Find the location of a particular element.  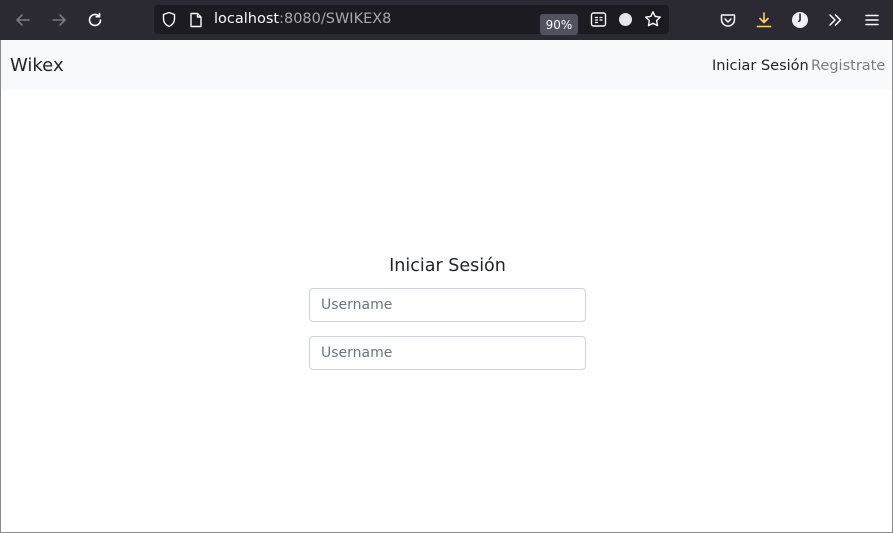

download-icon is located at coordinates (764, 20).